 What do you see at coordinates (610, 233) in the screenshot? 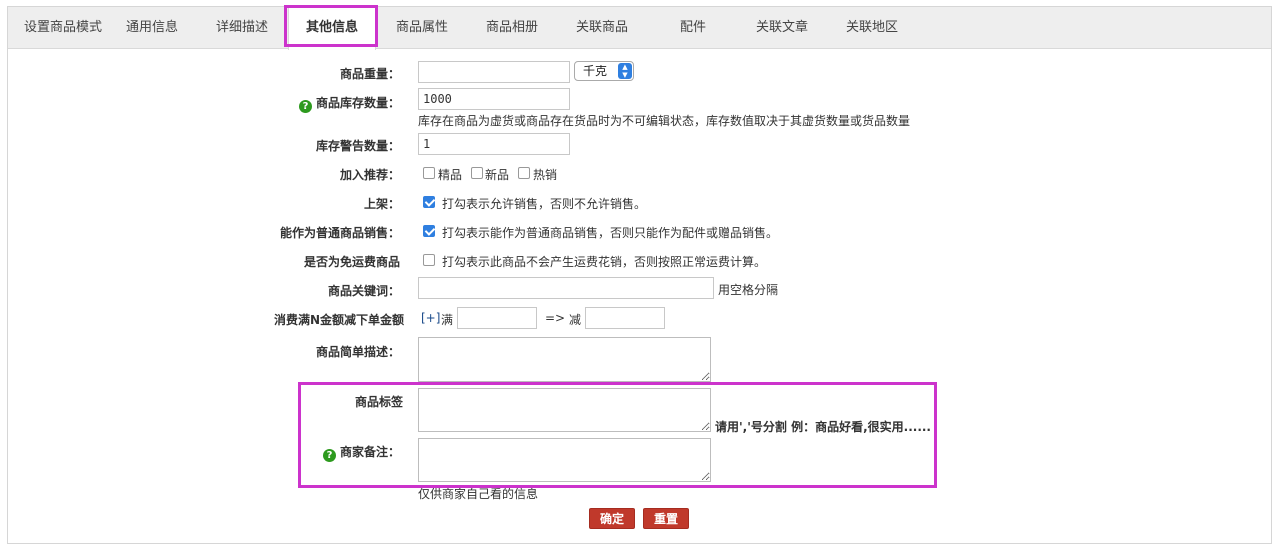
I see `normal-sale-text: 打勾表示能作为普通商品销售，否则只能作为配件或赠品销售。` at bounding box center [610, 233].